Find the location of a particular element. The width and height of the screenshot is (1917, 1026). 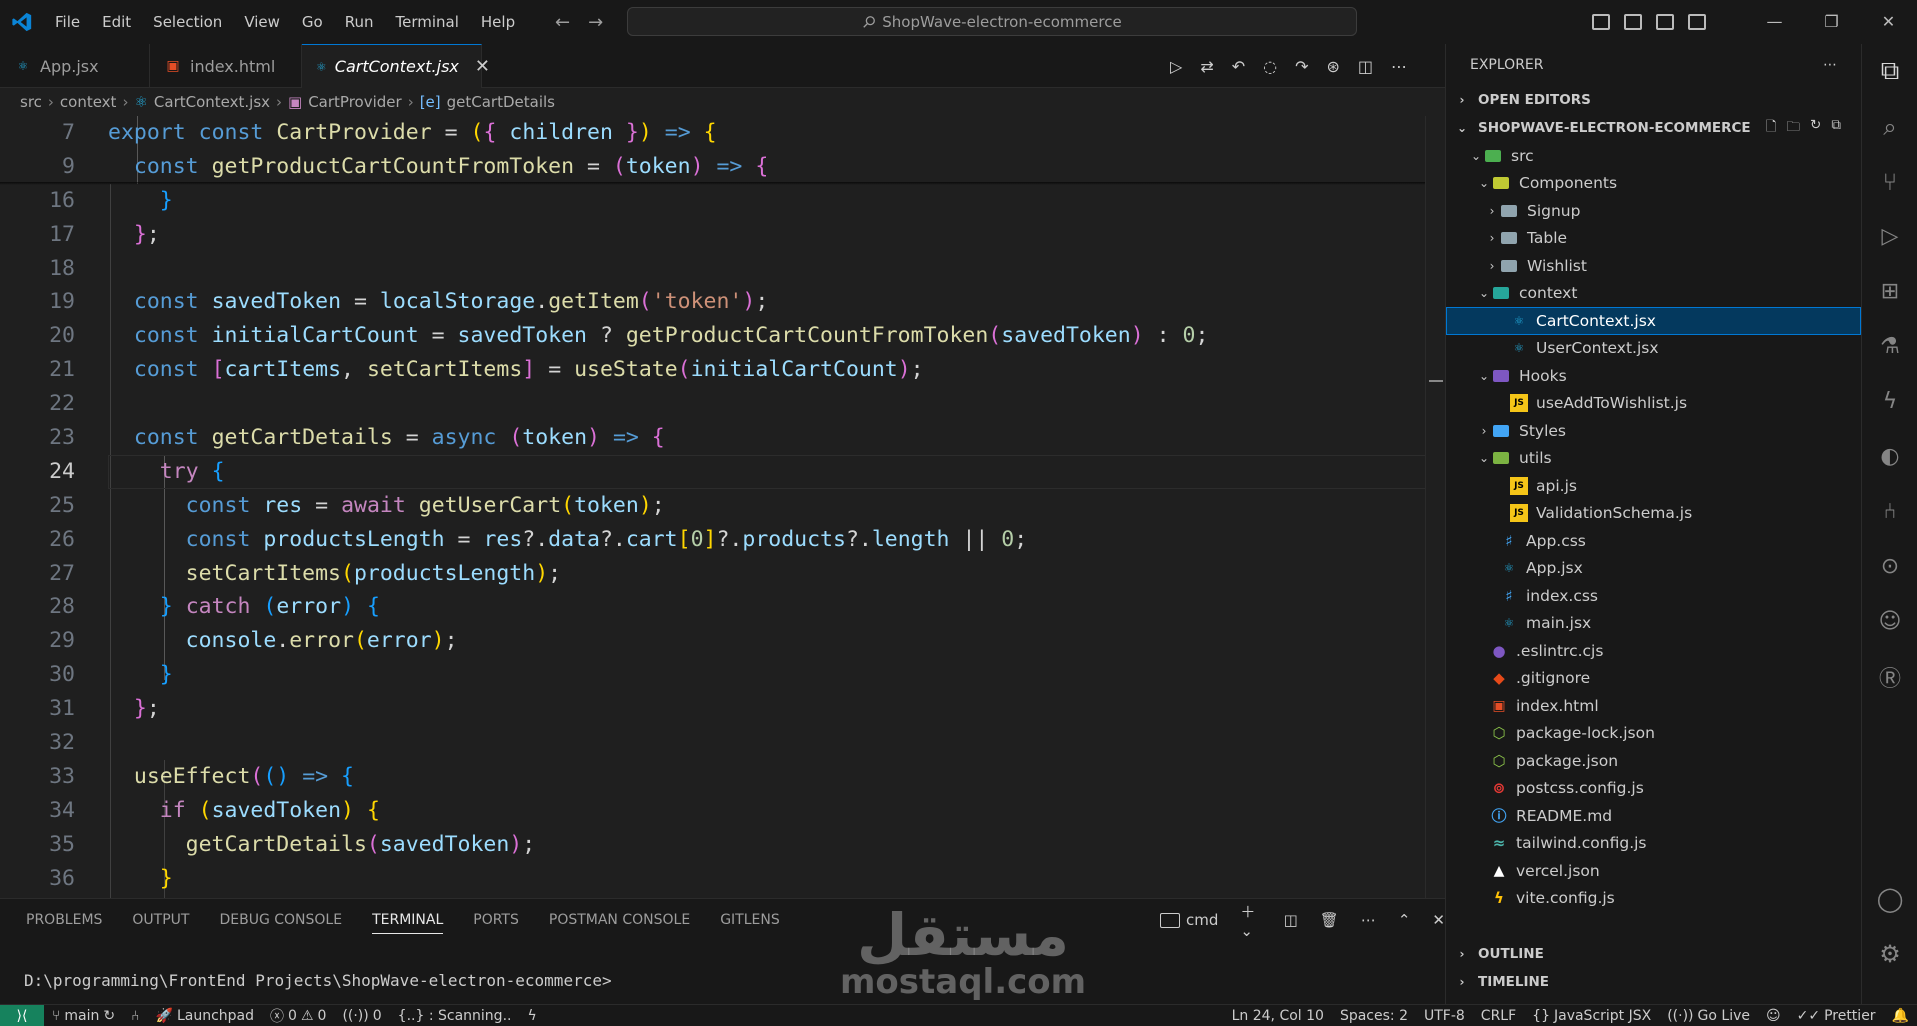

problems-indicator: ⓧ 0 ⚠ 0 is located at coordinates (298, 1016).